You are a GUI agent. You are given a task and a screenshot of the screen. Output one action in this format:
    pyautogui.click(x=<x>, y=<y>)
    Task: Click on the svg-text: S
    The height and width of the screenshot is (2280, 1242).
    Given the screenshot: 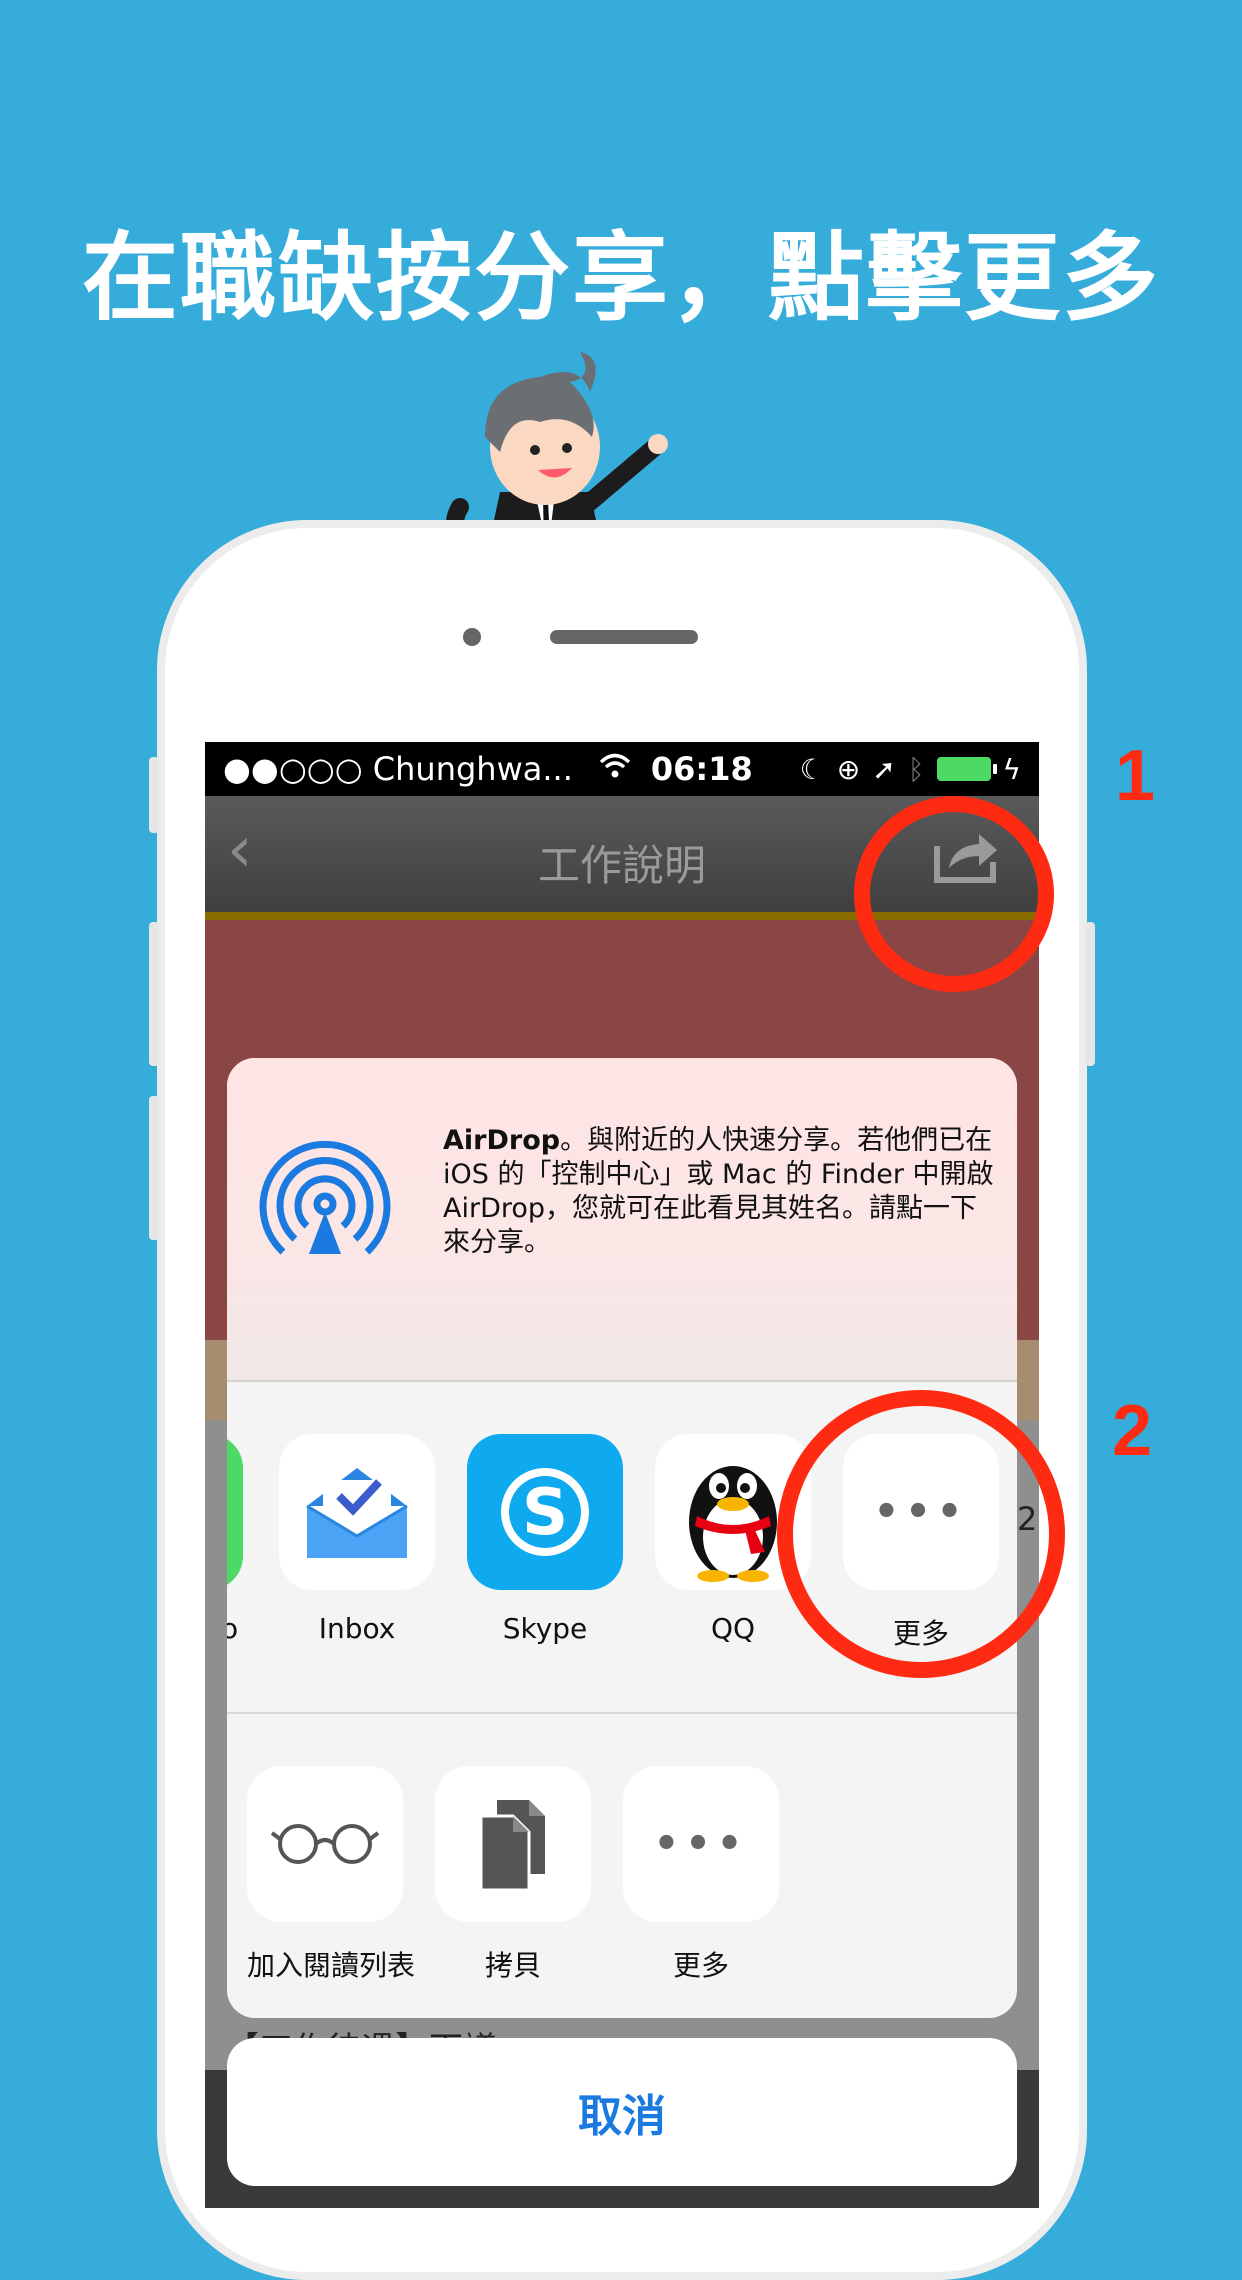 What is the action you would take?
    pyautogui.click(x=545, y=1513)
    